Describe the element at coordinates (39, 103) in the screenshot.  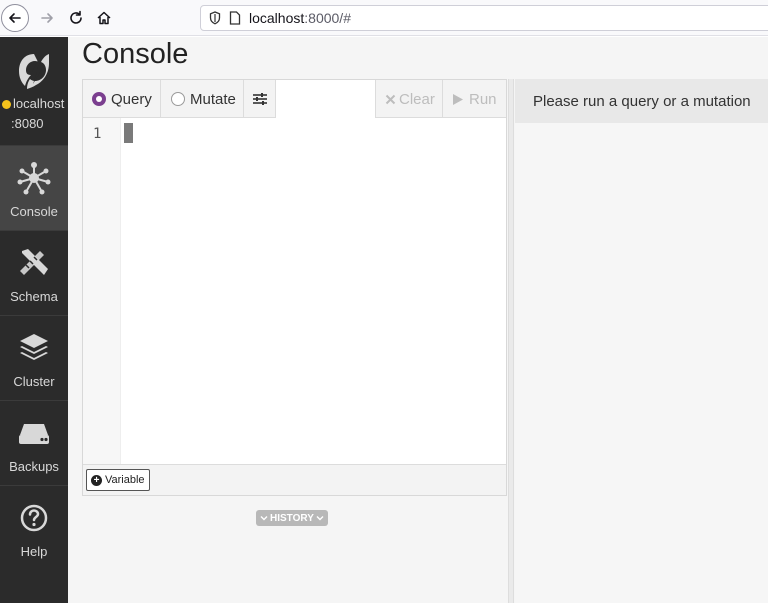
I see `server-host: localhost` at that location.